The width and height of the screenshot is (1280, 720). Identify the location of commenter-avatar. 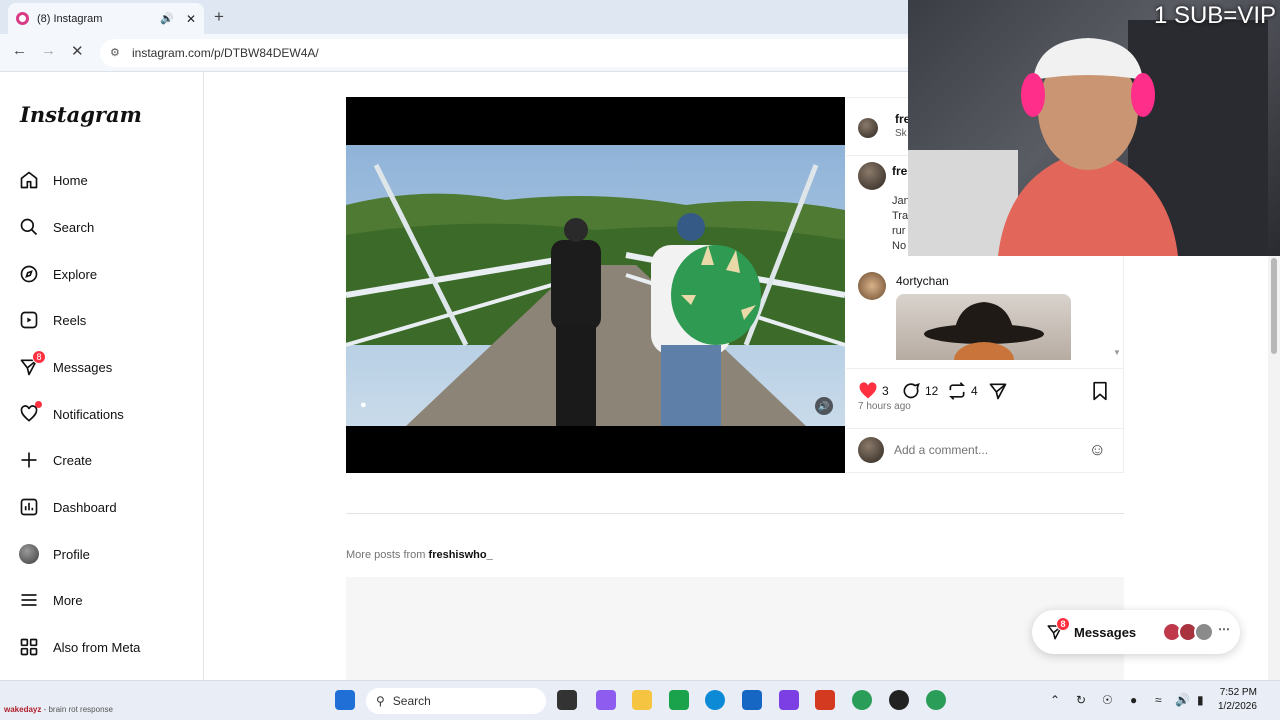
(872, 286).